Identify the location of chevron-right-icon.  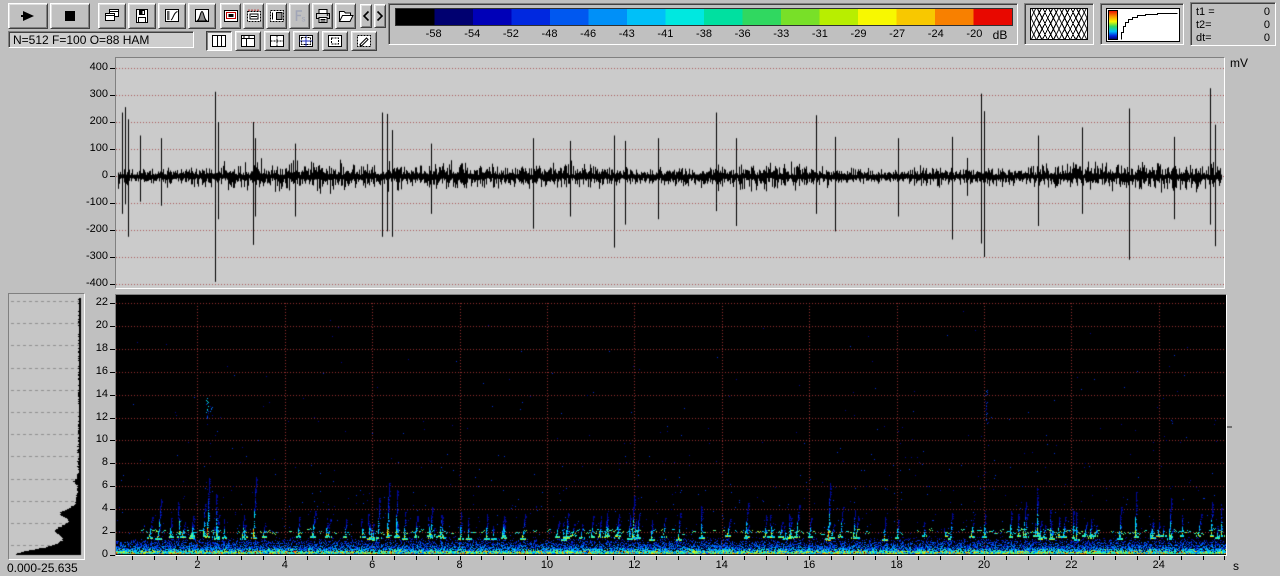
(380, 16).